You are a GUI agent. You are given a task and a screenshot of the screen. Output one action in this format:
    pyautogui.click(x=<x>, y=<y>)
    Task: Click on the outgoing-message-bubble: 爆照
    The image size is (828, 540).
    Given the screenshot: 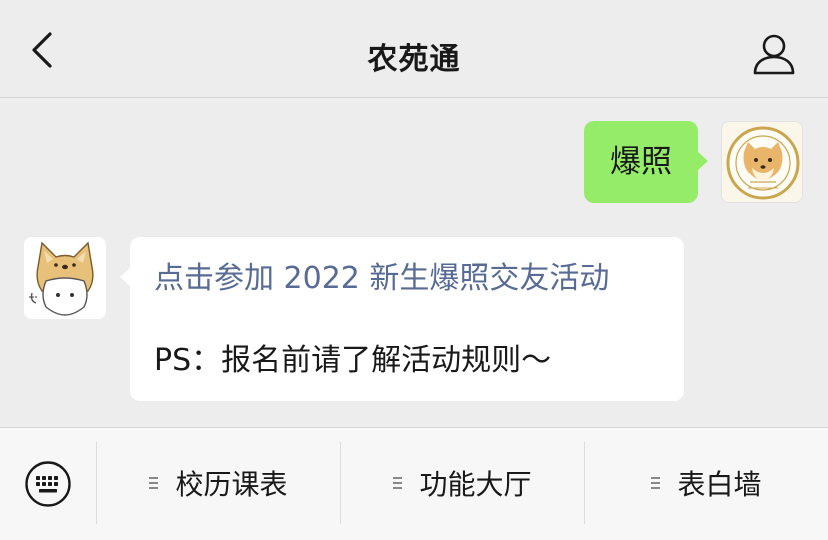 What is the action you would take?
    pyautogui.click(x=646, y=162)
    